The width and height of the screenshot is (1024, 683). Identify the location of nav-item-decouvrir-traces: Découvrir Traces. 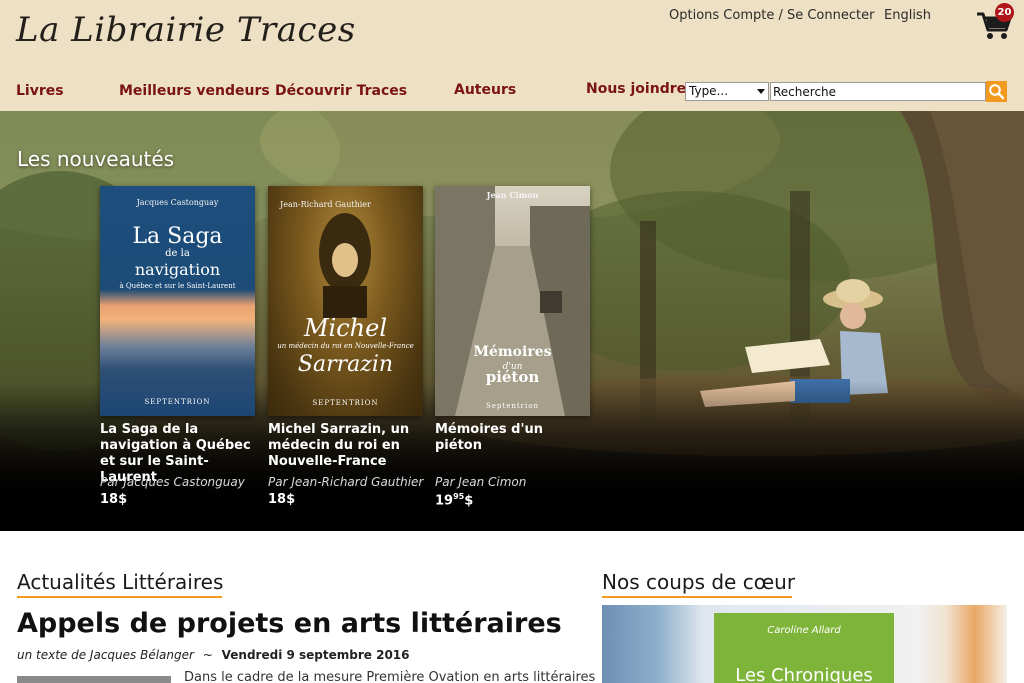
(341, 91).